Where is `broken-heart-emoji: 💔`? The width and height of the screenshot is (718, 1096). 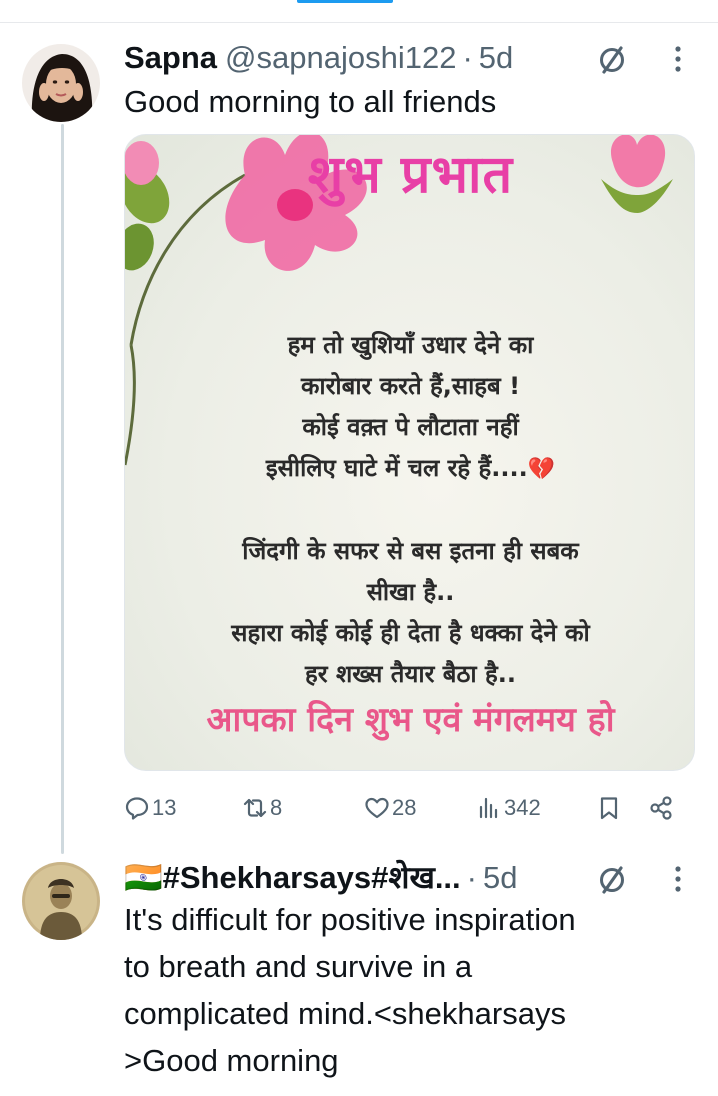
broken-heart-emoji: 💔 is located at coordinates (541, 469).